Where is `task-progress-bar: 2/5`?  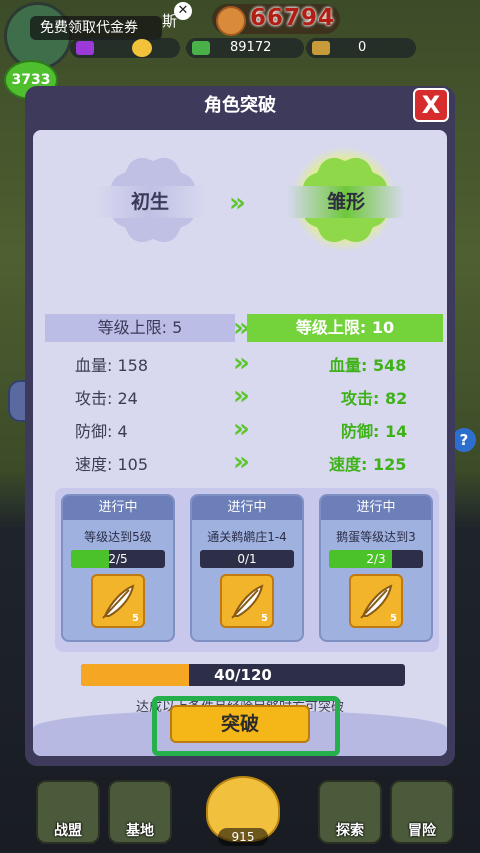
task-progress-bar: 2/5 is located at coordinates (118, 559).